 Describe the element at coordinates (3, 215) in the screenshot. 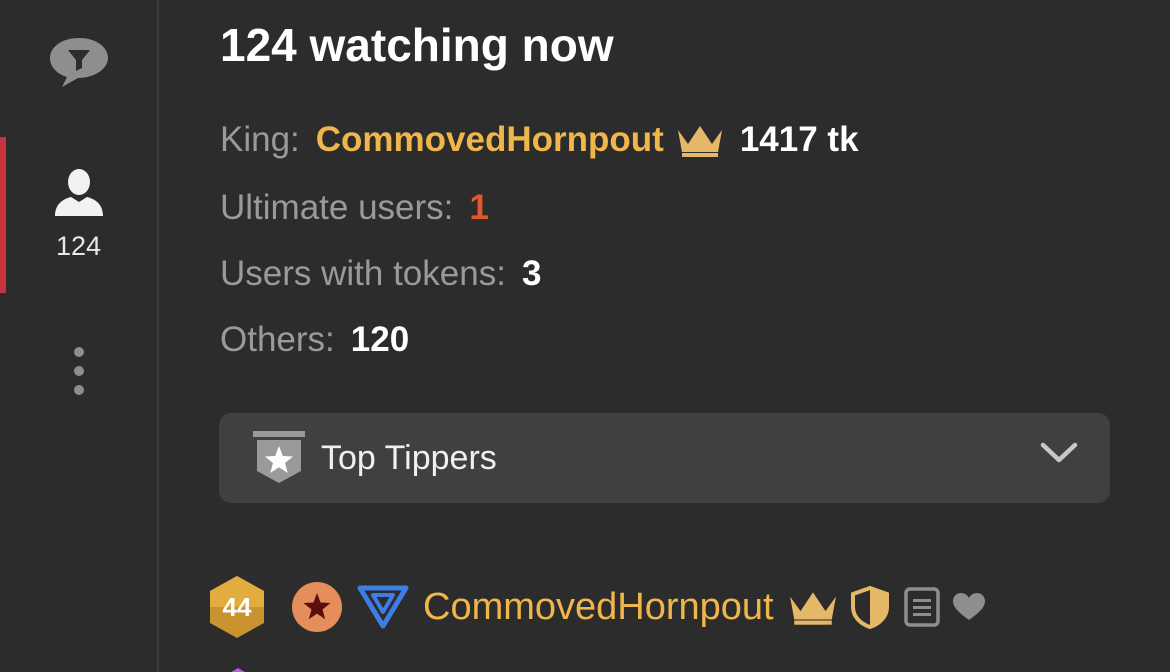

I see `active-indicator` at that location.